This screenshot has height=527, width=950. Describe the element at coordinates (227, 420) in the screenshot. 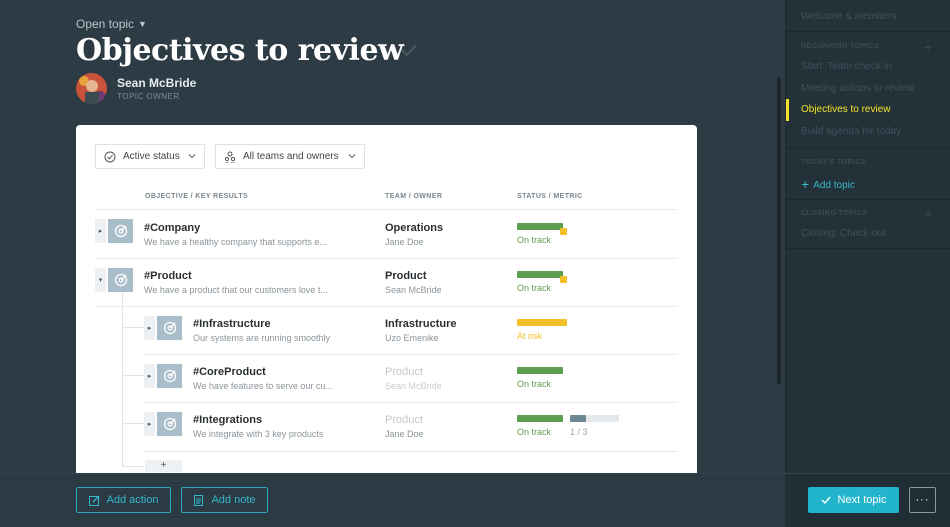

I see `objective-name: #Integrations` at that location.